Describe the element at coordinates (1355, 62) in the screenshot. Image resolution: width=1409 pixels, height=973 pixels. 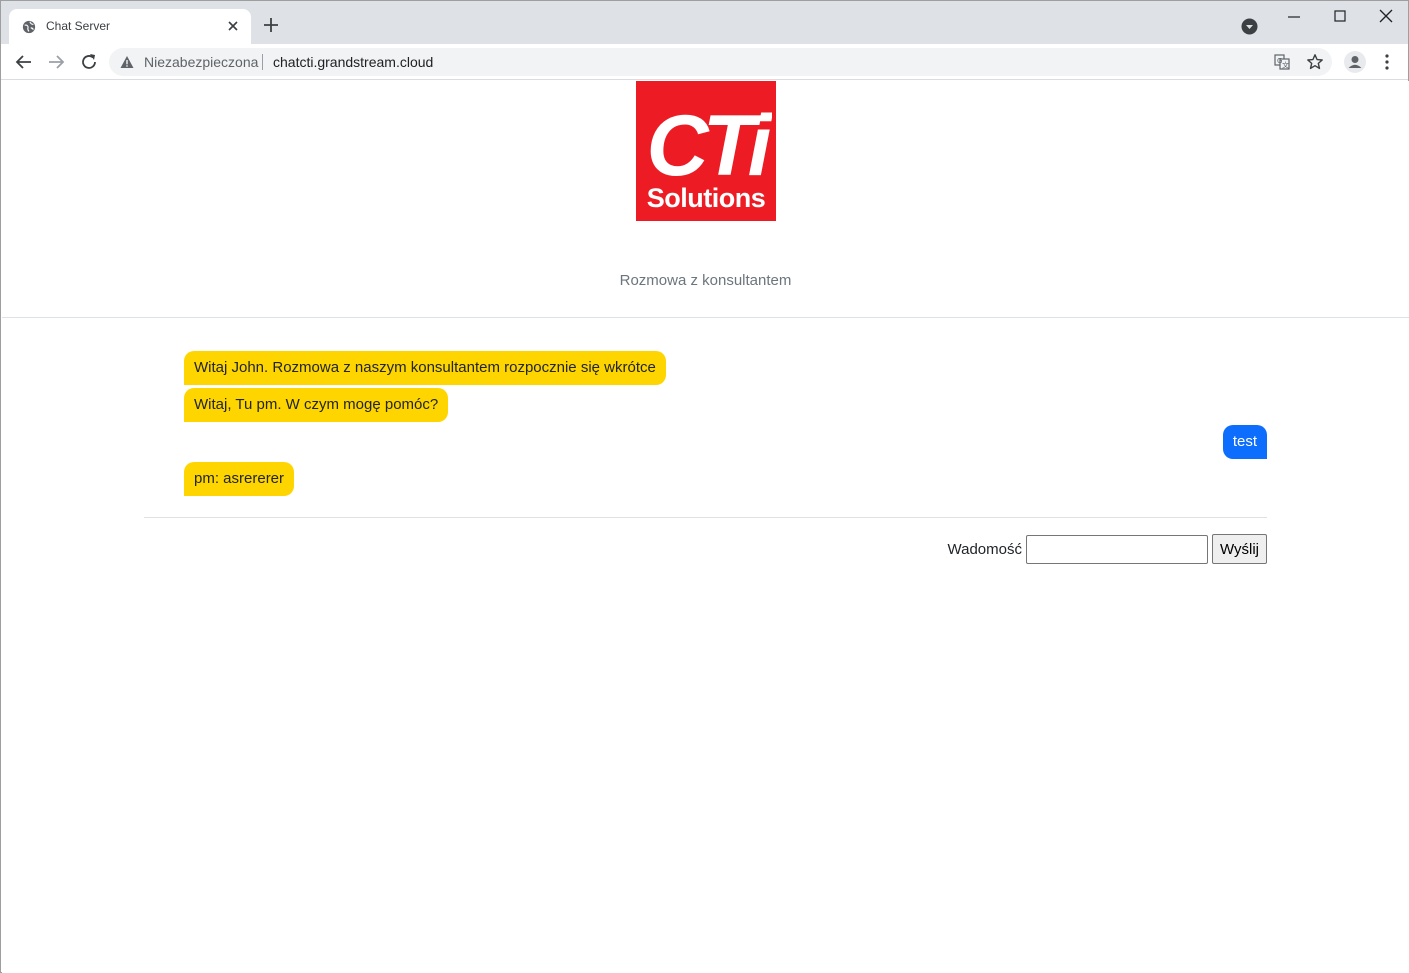
I see `account-avatar-icon` at that location.